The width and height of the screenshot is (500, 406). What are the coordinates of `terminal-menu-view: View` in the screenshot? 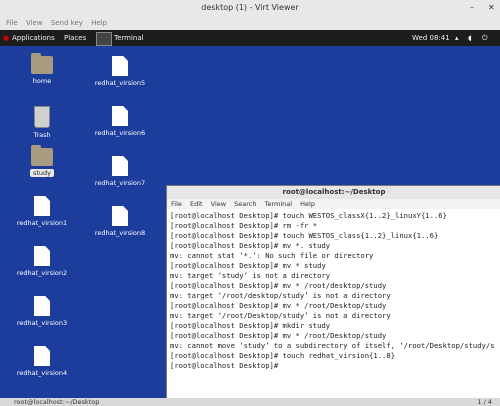 It's located at (218, 204).